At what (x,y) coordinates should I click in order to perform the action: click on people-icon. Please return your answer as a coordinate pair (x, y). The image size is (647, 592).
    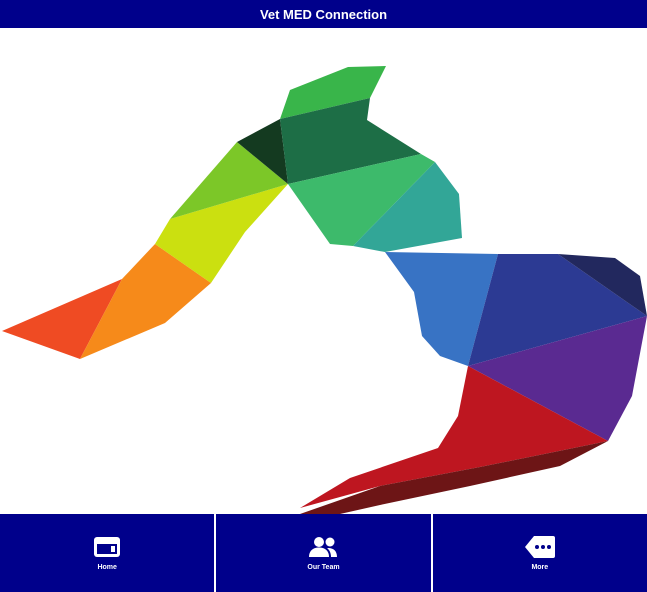
    Looking at the image, I should click on (323, 547).